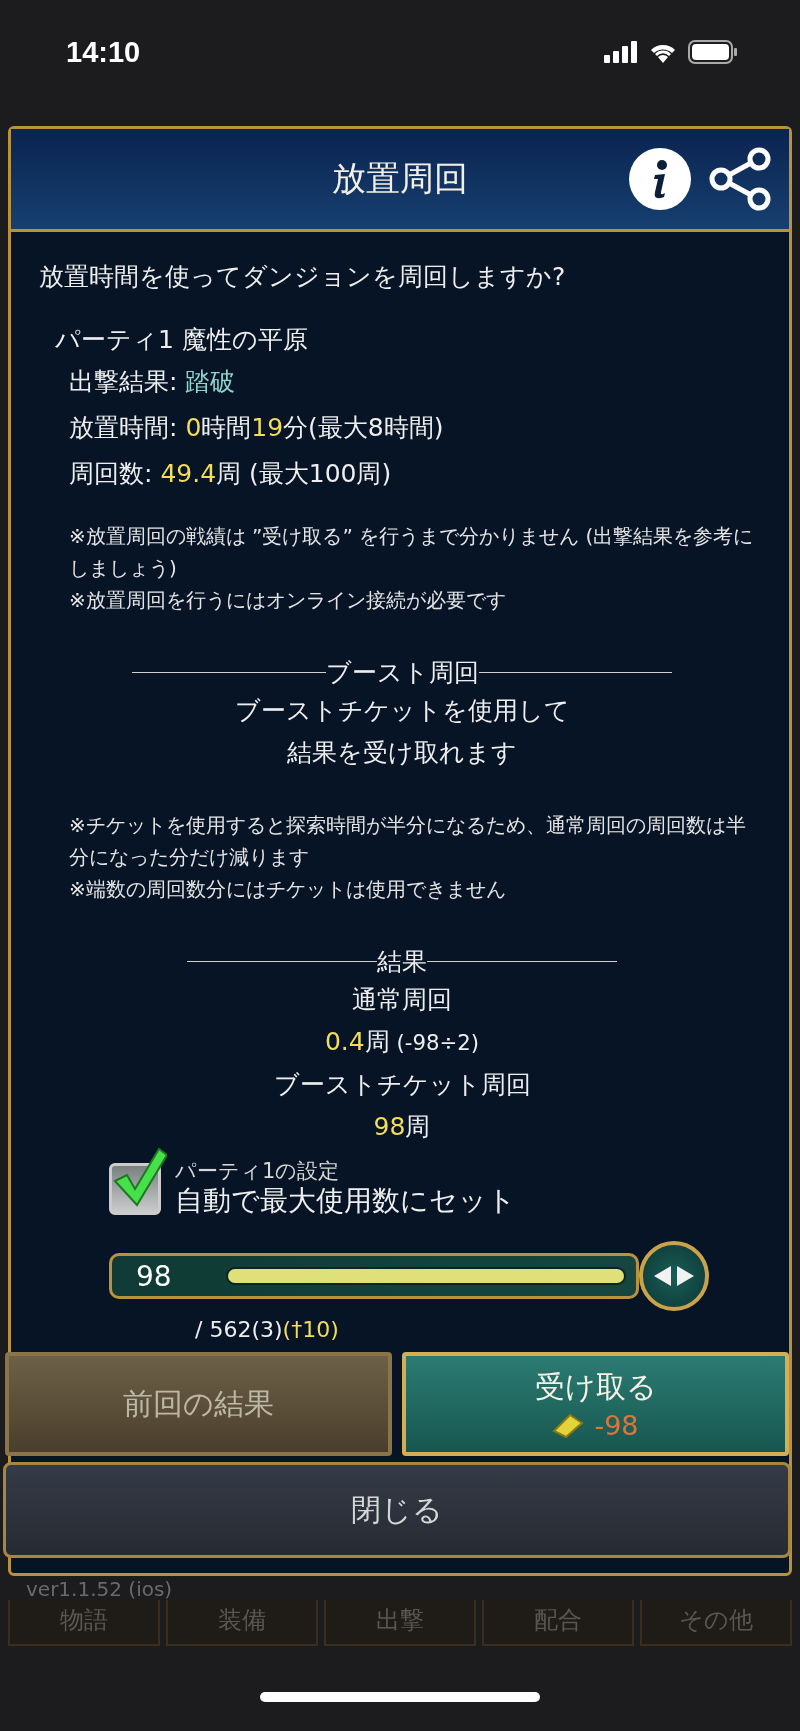  Describe the element at coordinates (402, 1000) in the screenshot. I see `result-label: 通常周回` at that location.